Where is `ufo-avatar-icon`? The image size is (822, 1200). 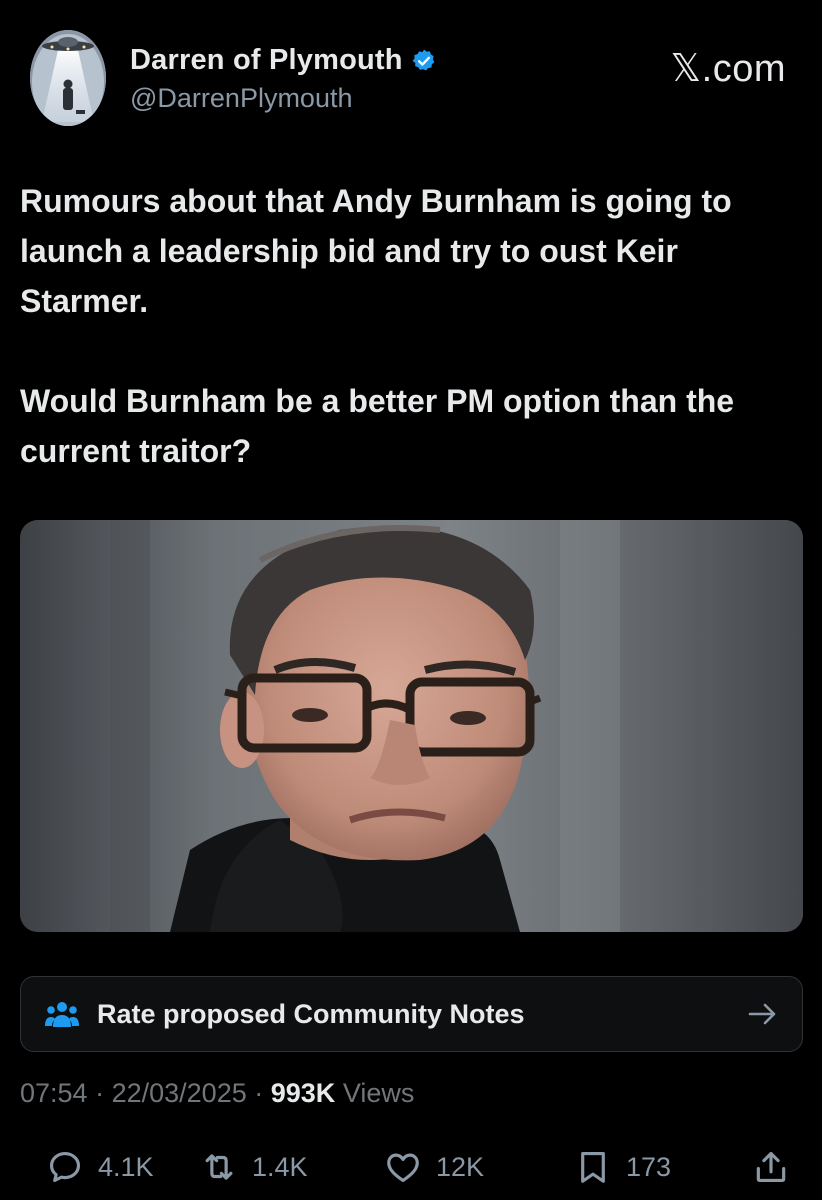 ufo-avatar-icon is located at coordinates (68, 78).